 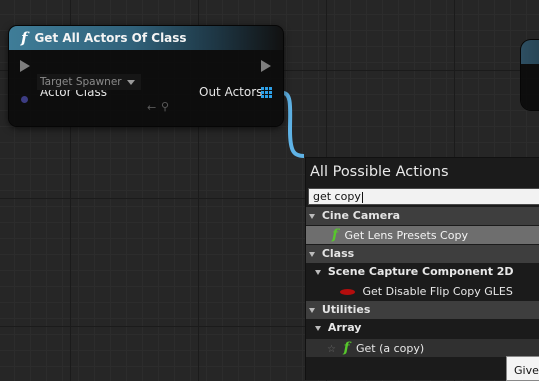 What do you see at coordinates (81, 82) in the screenshot?
I see `actor-class-value: Target Spawner` at bounding box center [81, 82].